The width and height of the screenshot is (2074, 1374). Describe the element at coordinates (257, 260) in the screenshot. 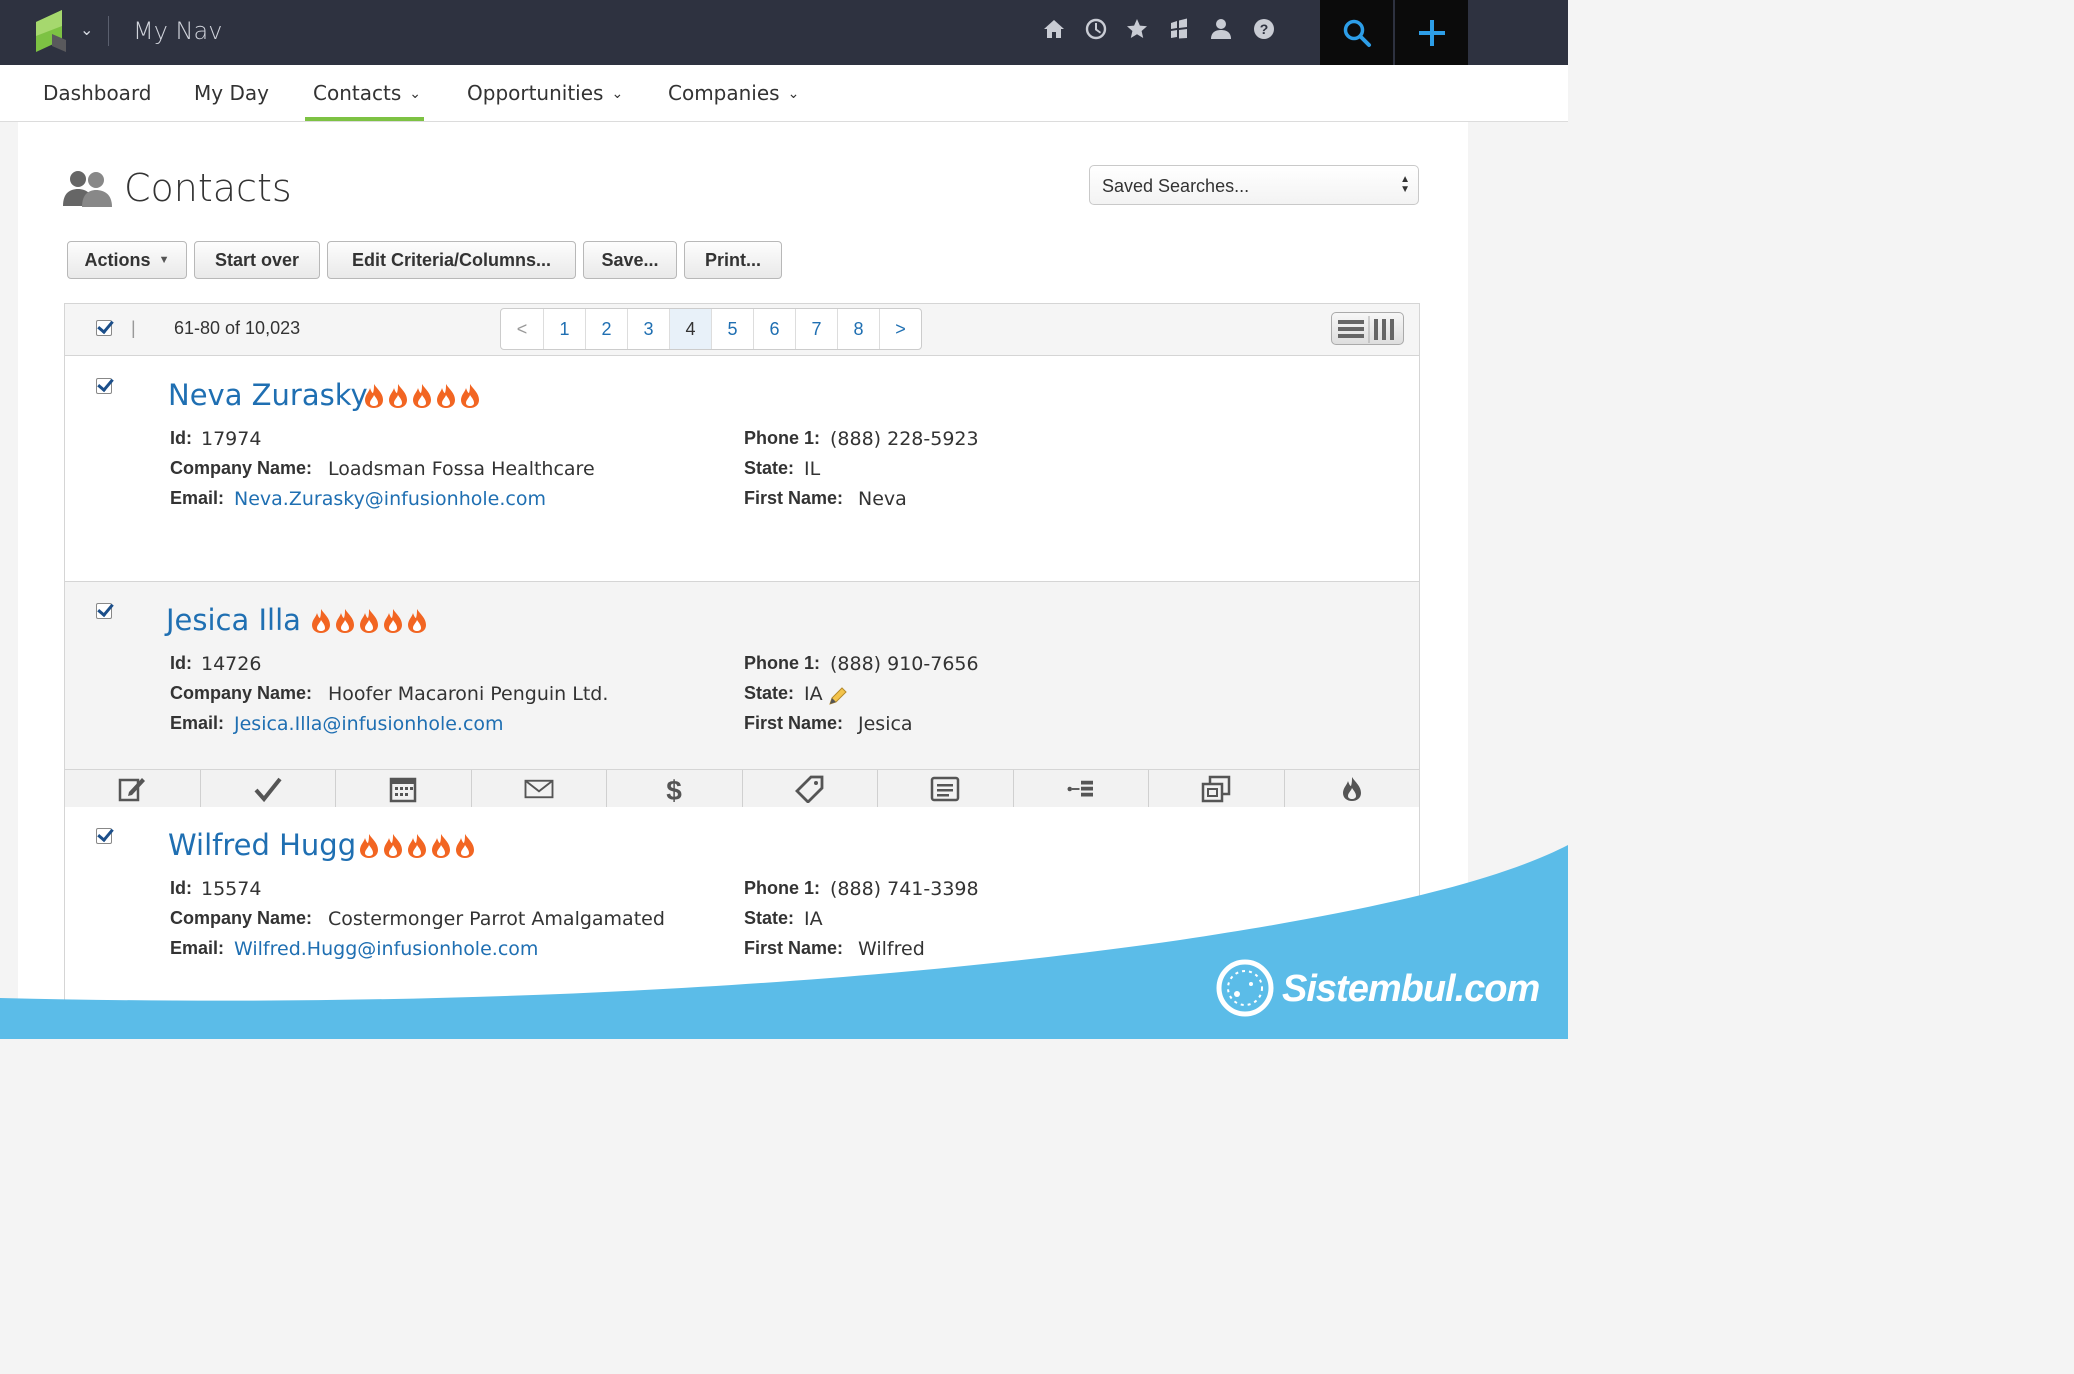

I see `start-over-button: Start over` at that location.